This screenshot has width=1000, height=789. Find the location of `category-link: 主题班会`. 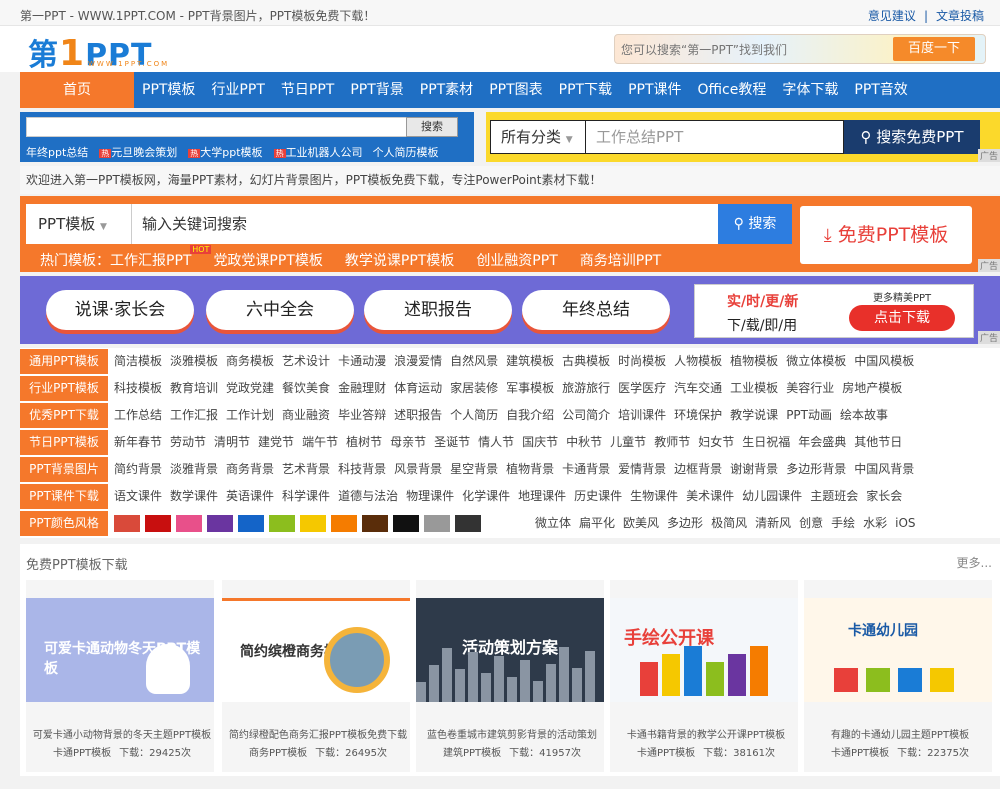

category-link: 主题班会 is located at coordinates (834, 496).